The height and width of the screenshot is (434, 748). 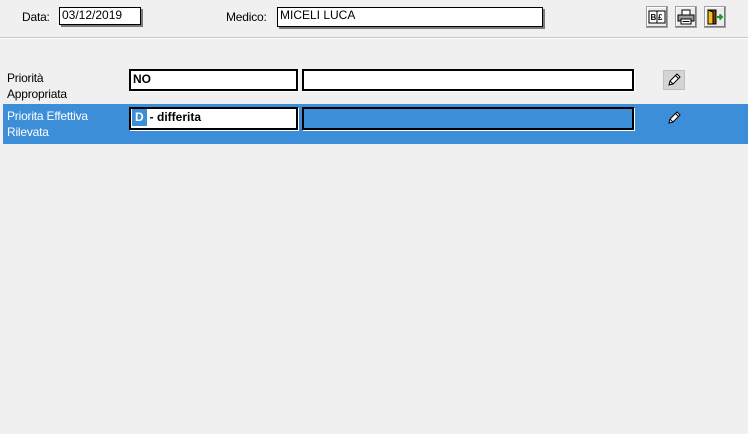 What do you see at coordinates (213, 118) in the screenshot?
I see `priorita-effettiva-field: D- differita` at bounding box center [213, 118].